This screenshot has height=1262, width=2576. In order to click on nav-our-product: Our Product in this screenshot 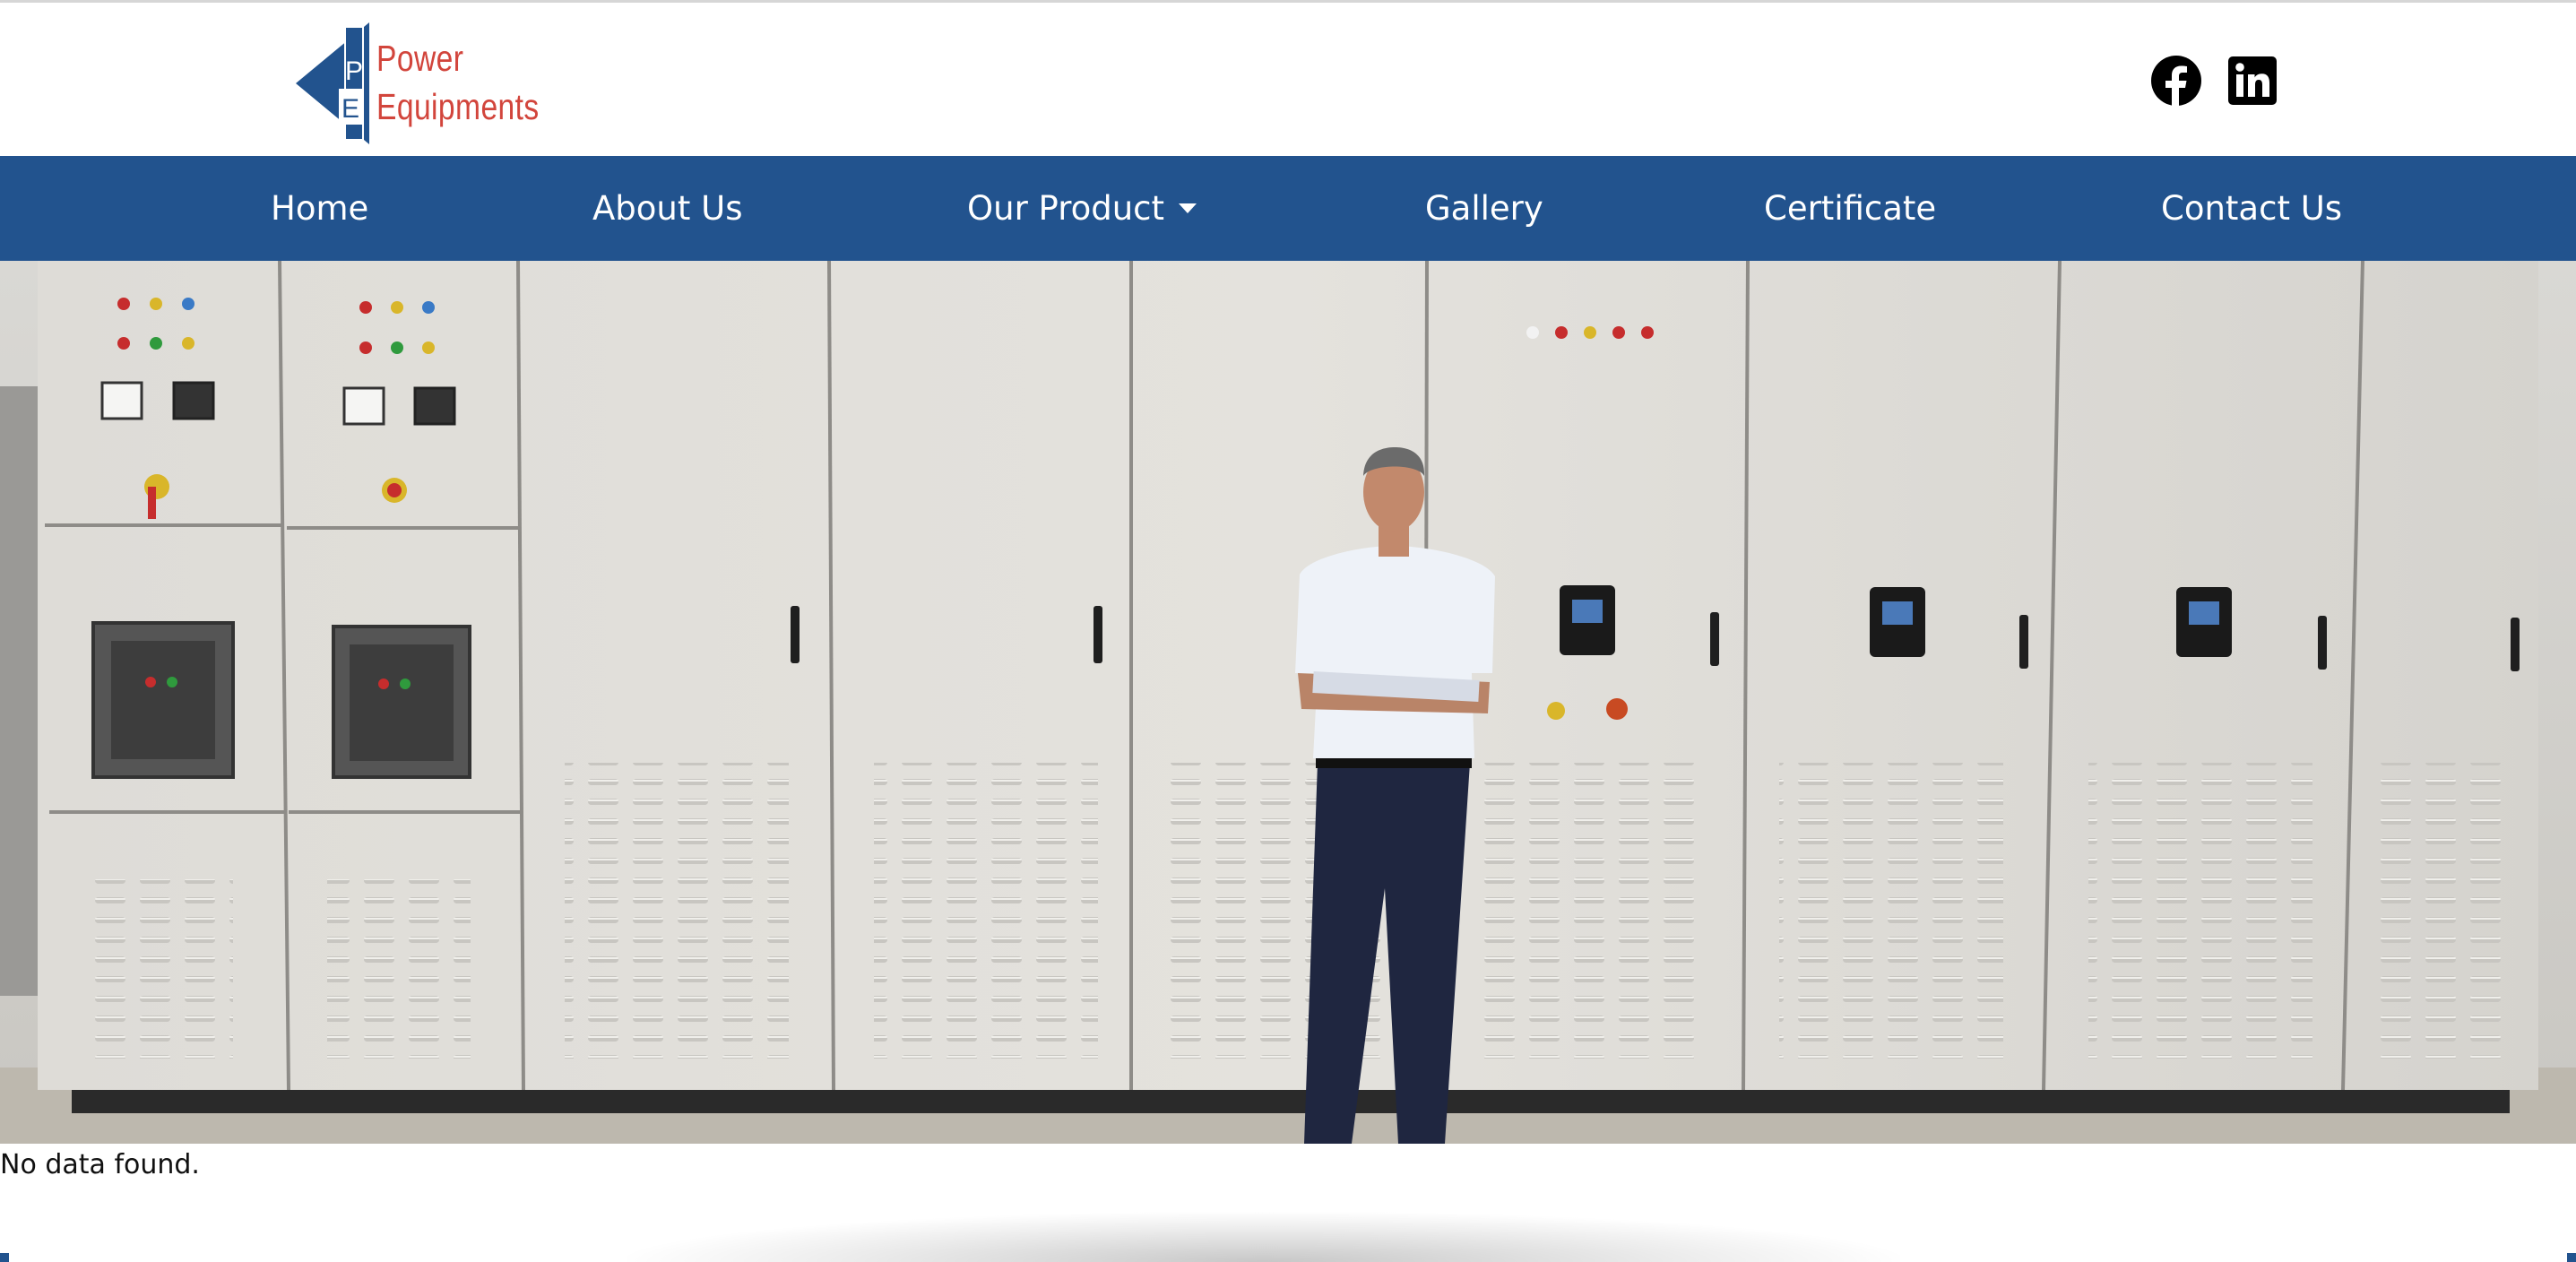, I will do `click(1082, 209)`.